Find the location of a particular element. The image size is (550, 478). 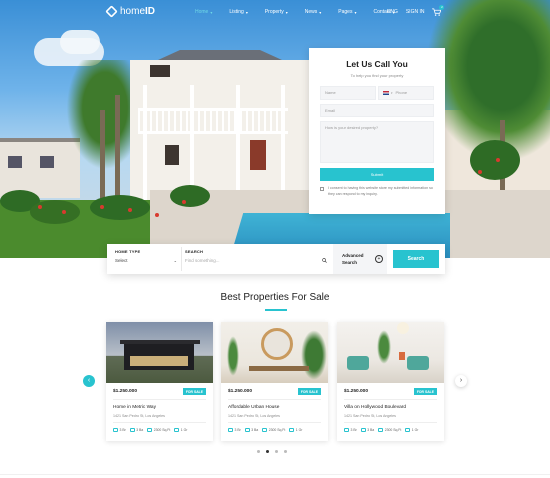

phone-field: ▾ Phone is located at coordinates (406, 93).